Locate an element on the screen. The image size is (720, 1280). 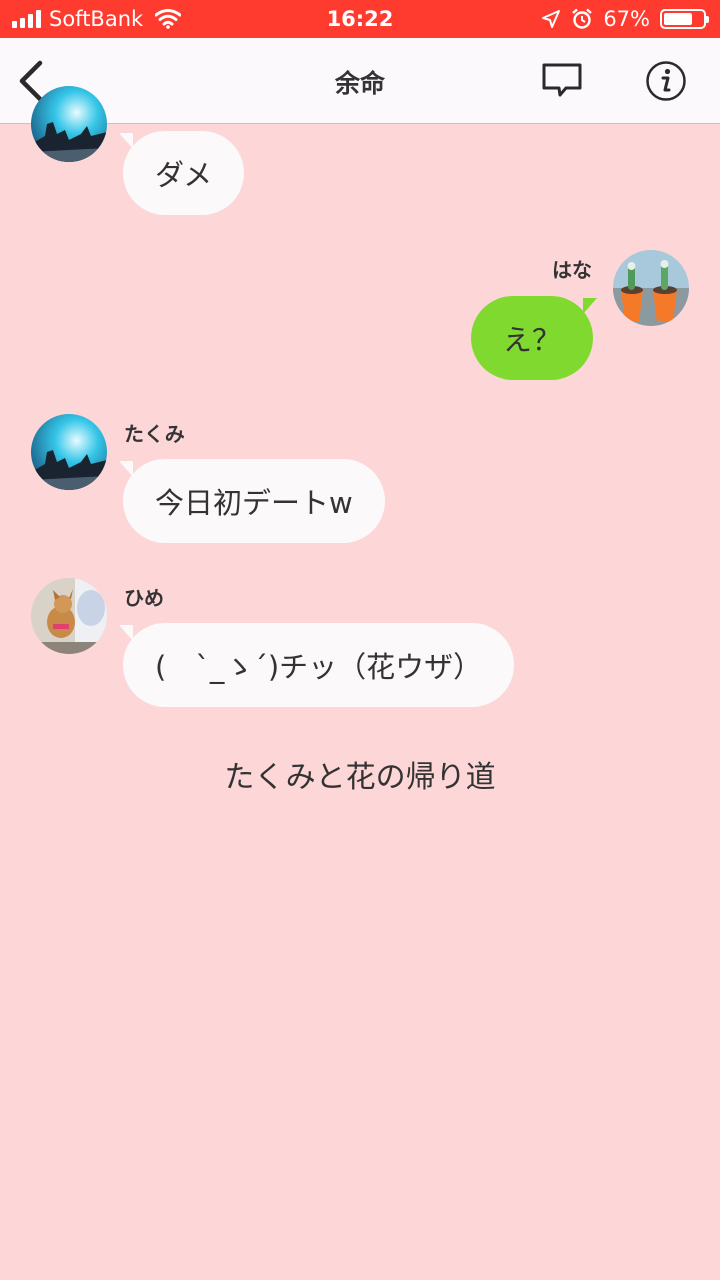
message-text: え？ is located at coordinates (532, 340).